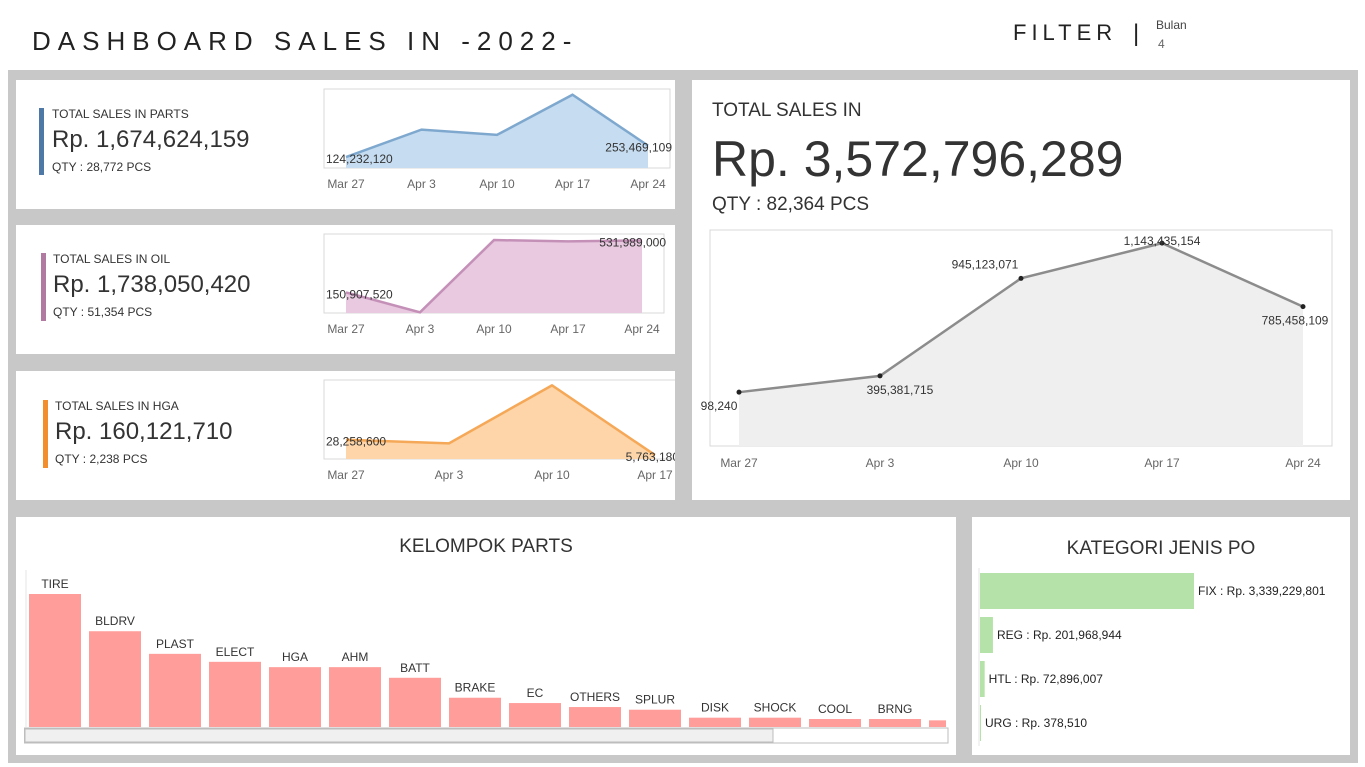 This screenshot has width=1365, height=767. I want to click on filter-label: FILTER, so click(1065, 32).